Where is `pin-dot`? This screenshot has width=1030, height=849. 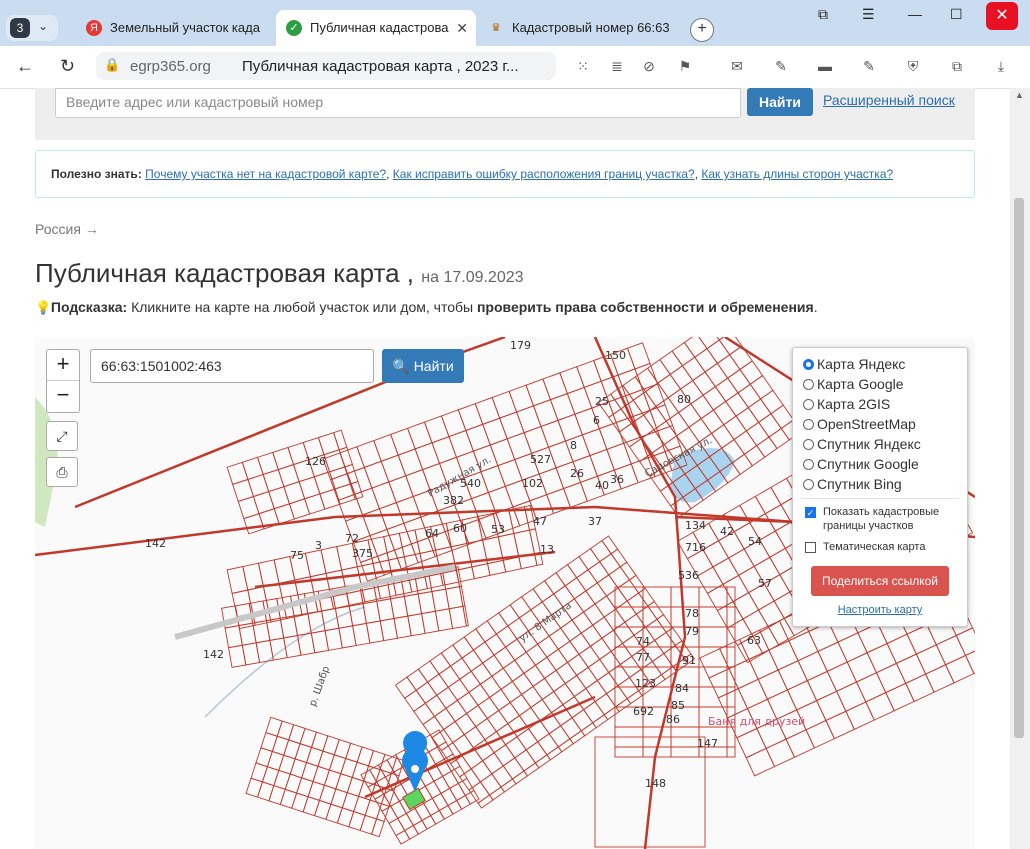
pin-dot is located at coordinates (415, 769).